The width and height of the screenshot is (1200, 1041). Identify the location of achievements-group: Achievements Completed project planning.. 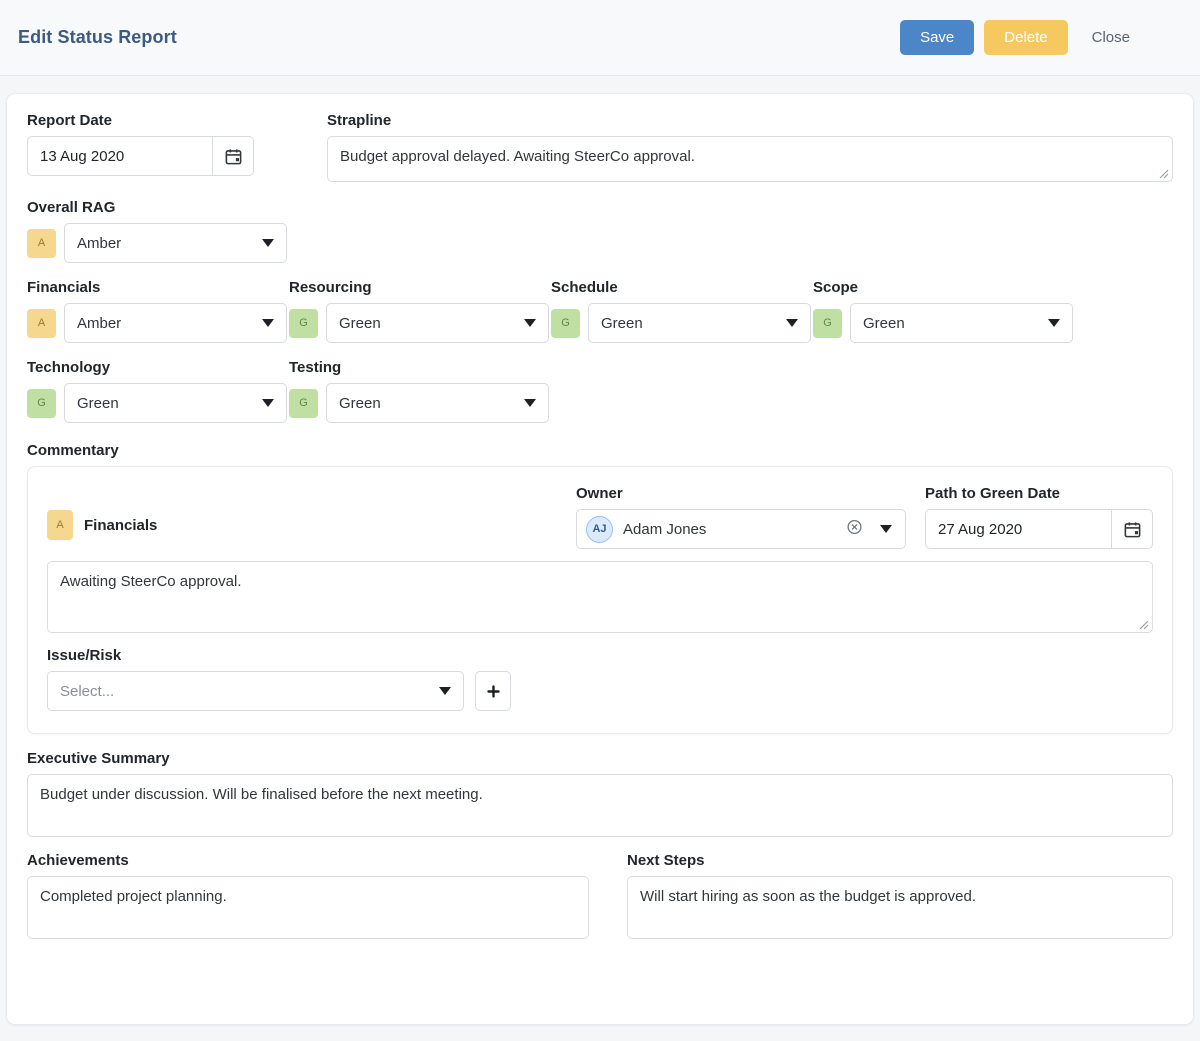
(308, 895).